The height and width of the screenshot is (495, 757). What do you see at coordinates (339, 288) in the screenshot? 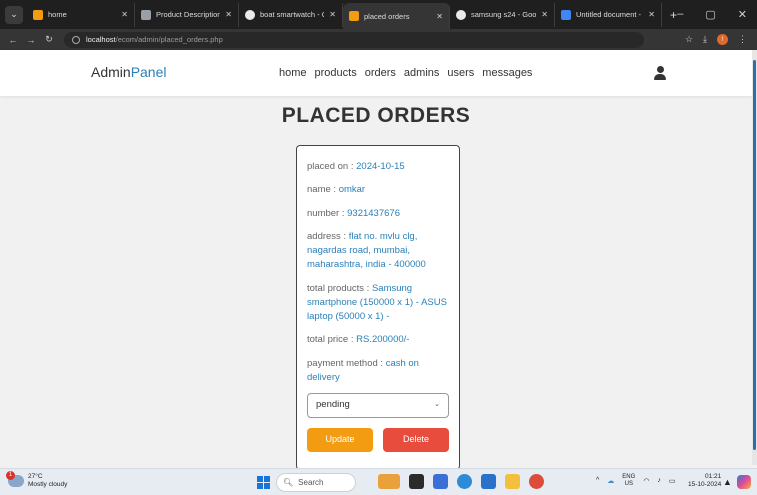
I see `field-label: total products :` at bounding box center [339, 288].